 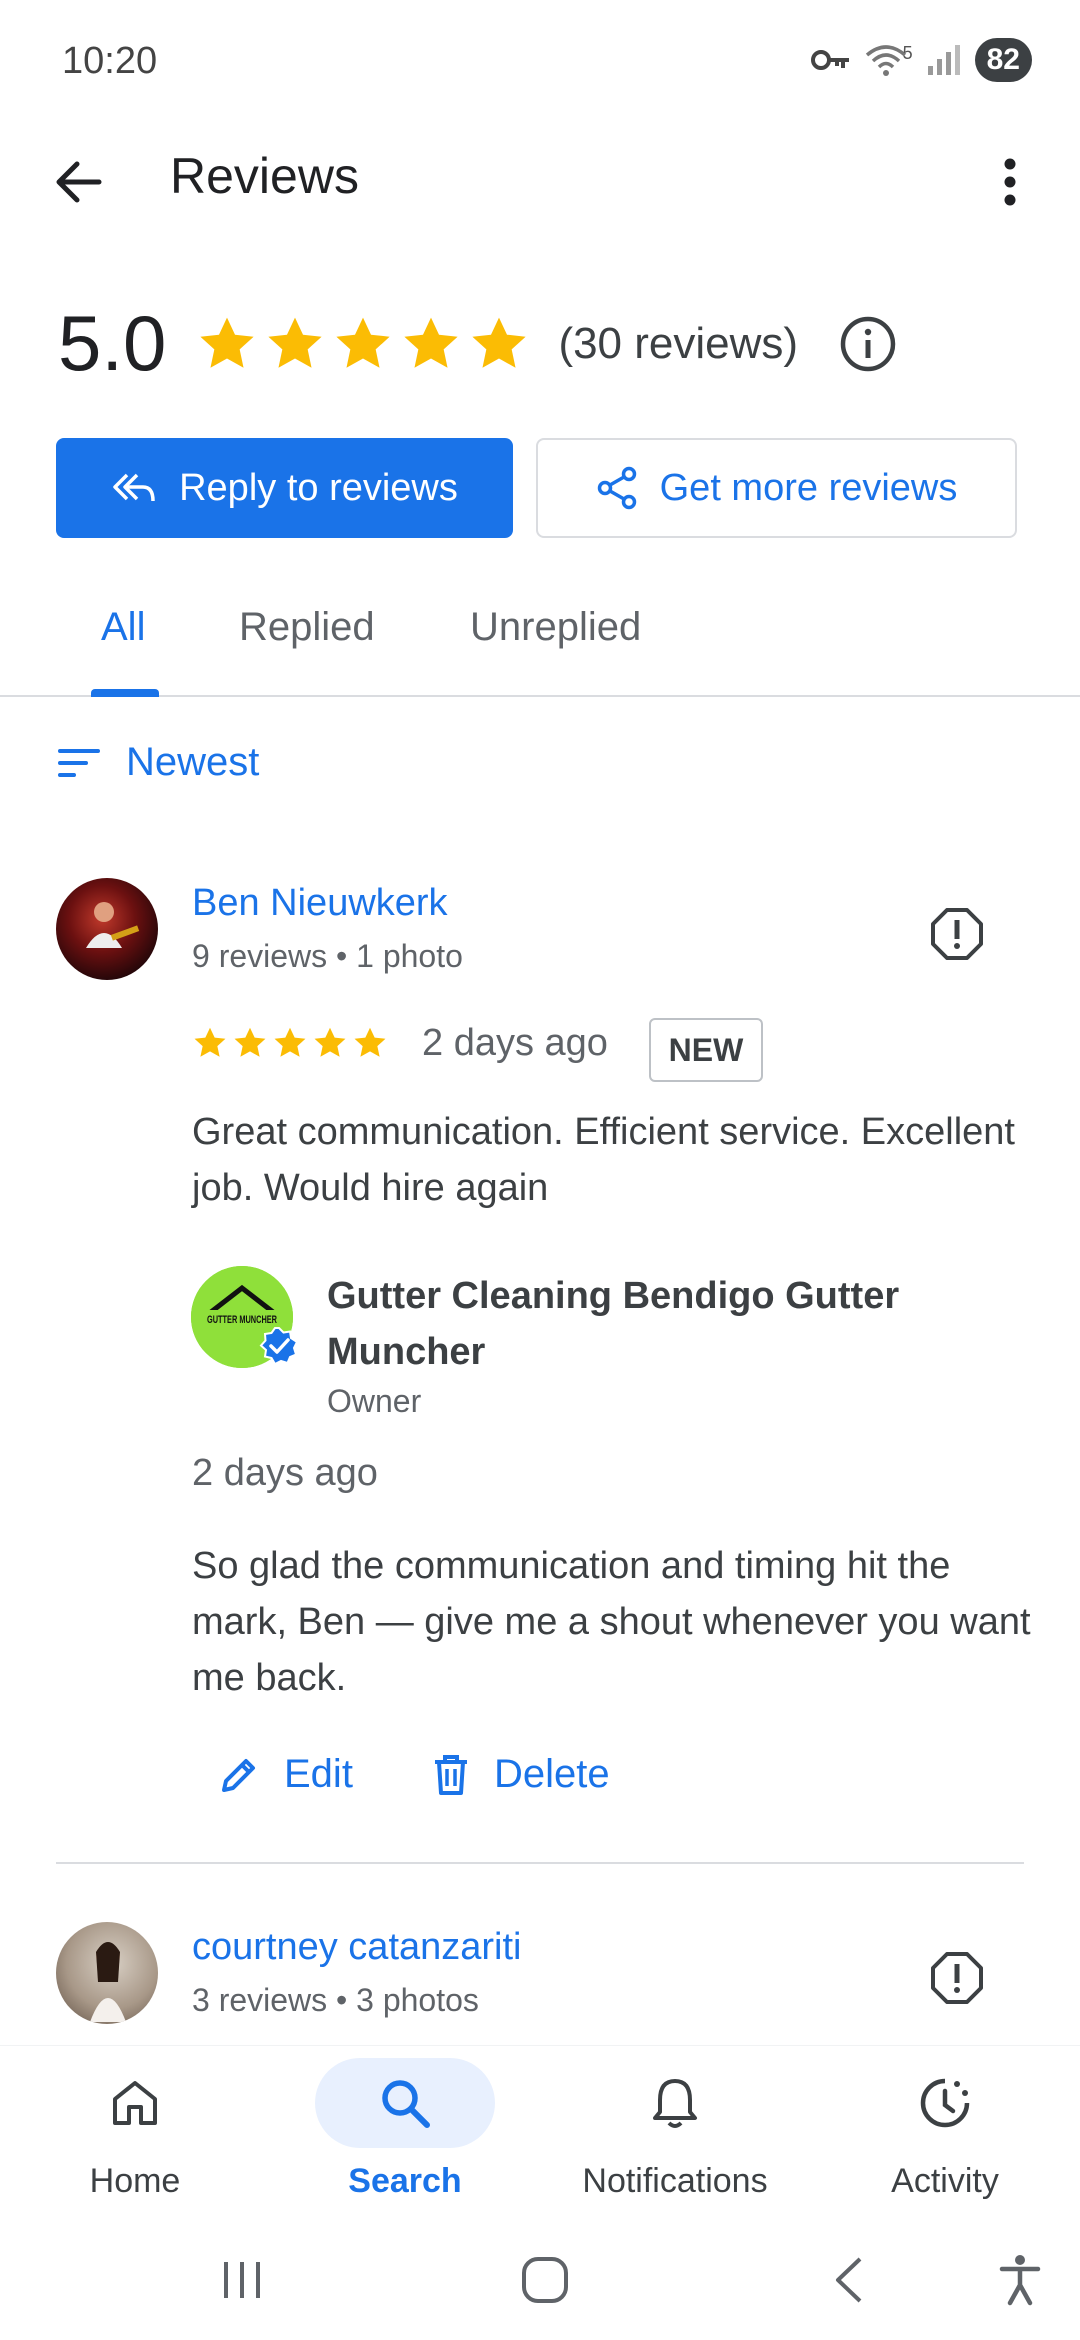 What do you see at coordinates (79, 762) in the screenshot?
I see `sort-icon` at bounding box center [79, 762].